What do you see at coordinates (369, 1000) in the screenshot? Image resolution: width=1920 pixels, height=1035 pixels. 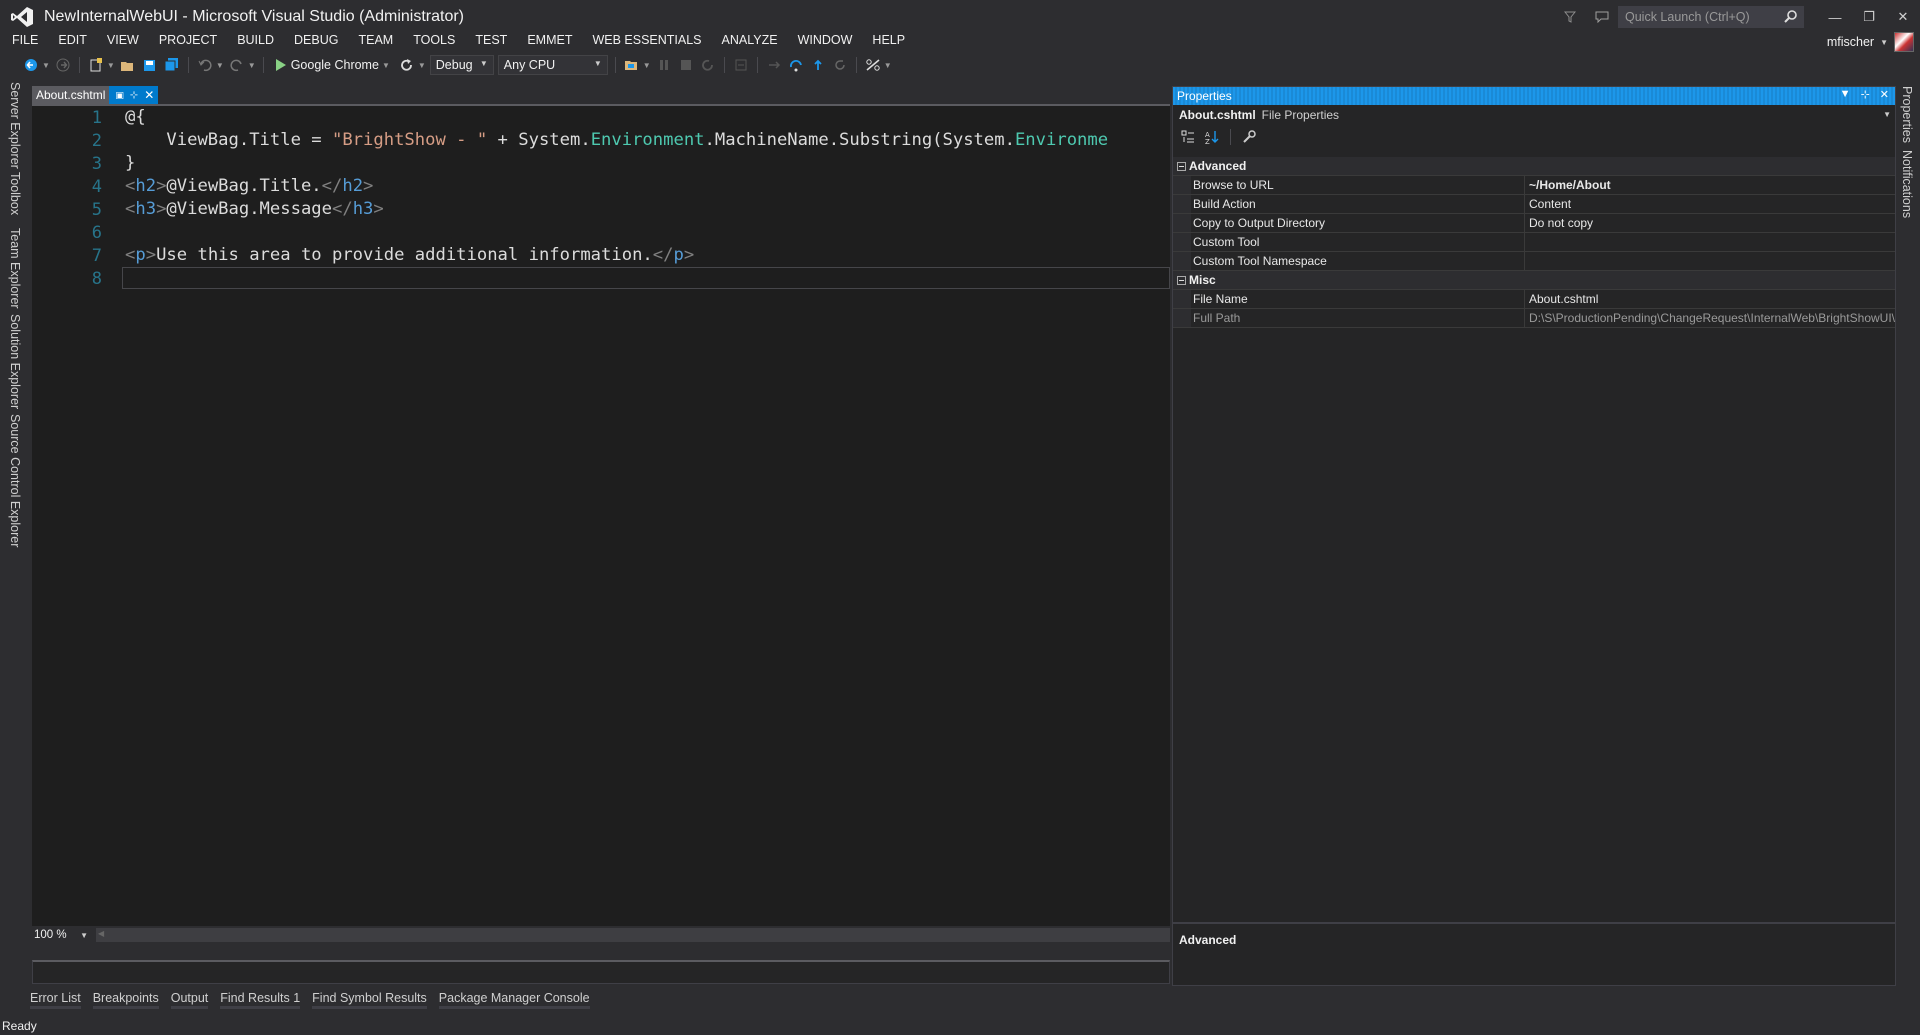 I see `tab-find-symbol-results: Find Symbol Results` at bounding box center [369, 1000].